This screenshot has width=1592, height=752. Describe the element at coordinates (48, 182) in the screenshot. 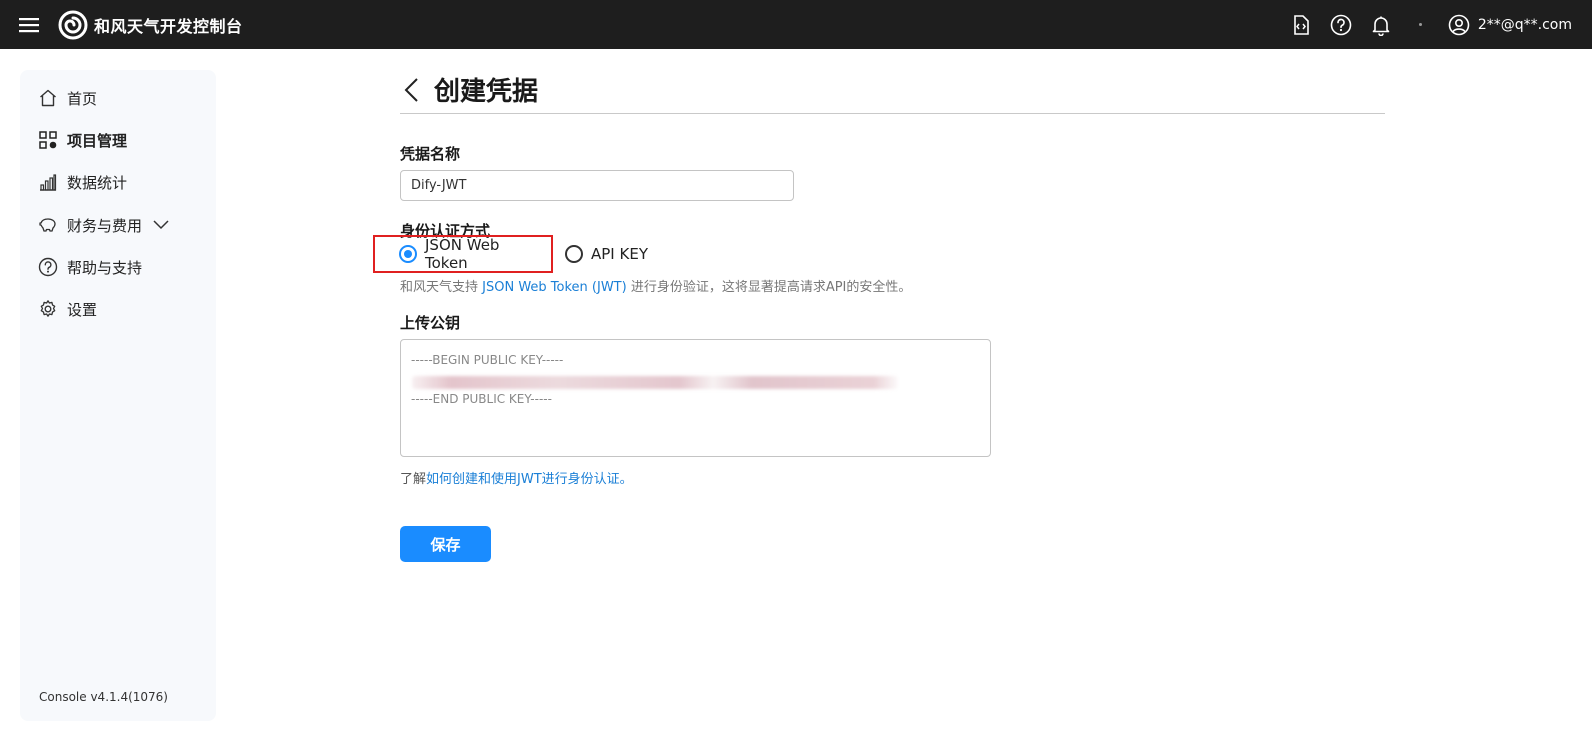

I see `bar-chart-icon` at that location.